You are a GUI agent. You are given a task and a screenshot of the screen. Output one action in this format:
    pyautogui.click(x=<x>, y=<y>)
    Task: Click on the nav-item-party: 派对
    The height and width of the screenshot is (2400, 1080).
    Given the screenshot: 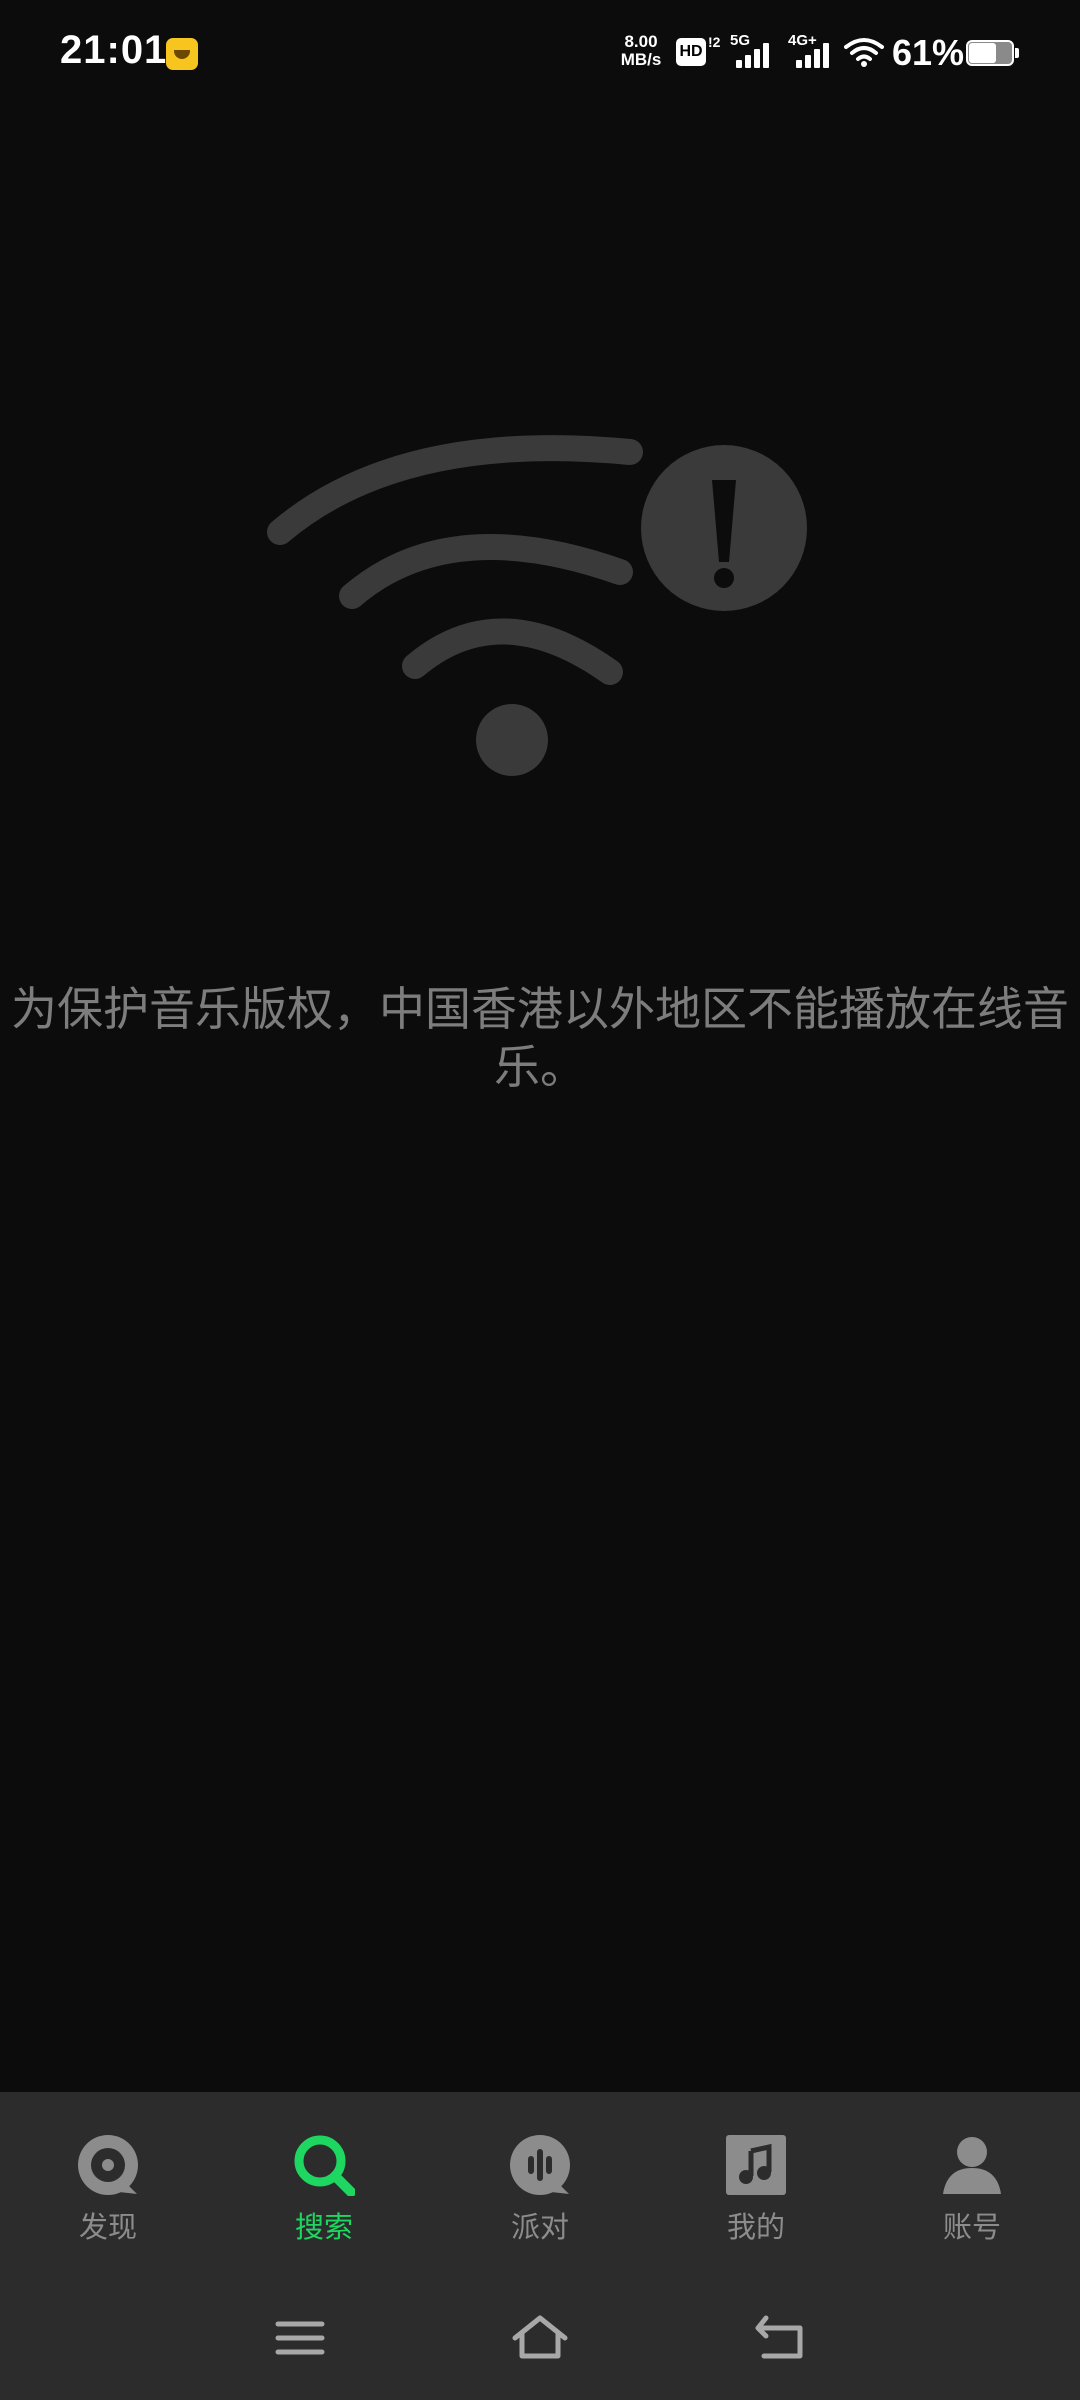 What is the action you would take?
    pyautogui.click(x=540, y=2187)
    